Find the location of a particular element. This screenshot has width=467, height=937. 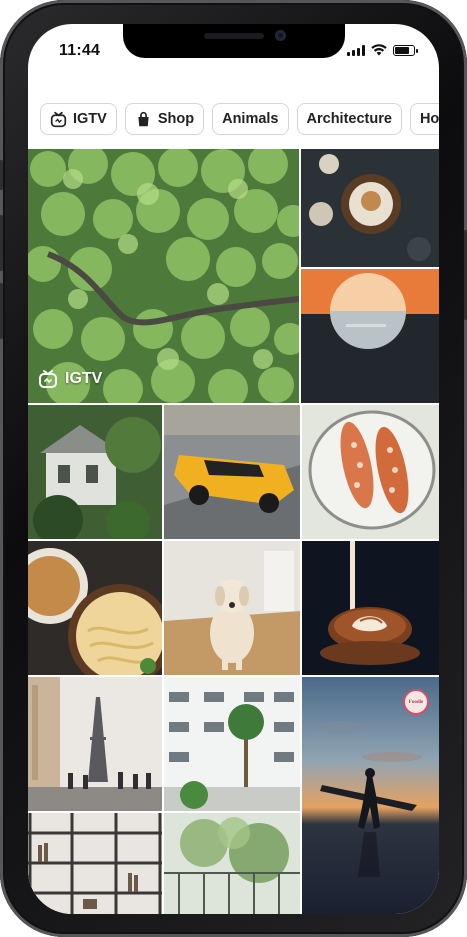

chip-label: Shop is located at coordinates (176, 119).